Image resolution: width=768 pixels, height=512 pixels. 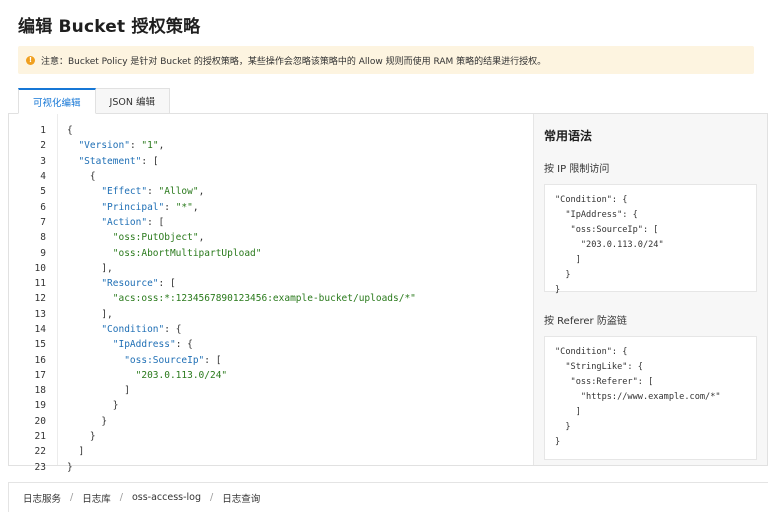 I want to click on line-number: 6, so click(x=43, y=207).